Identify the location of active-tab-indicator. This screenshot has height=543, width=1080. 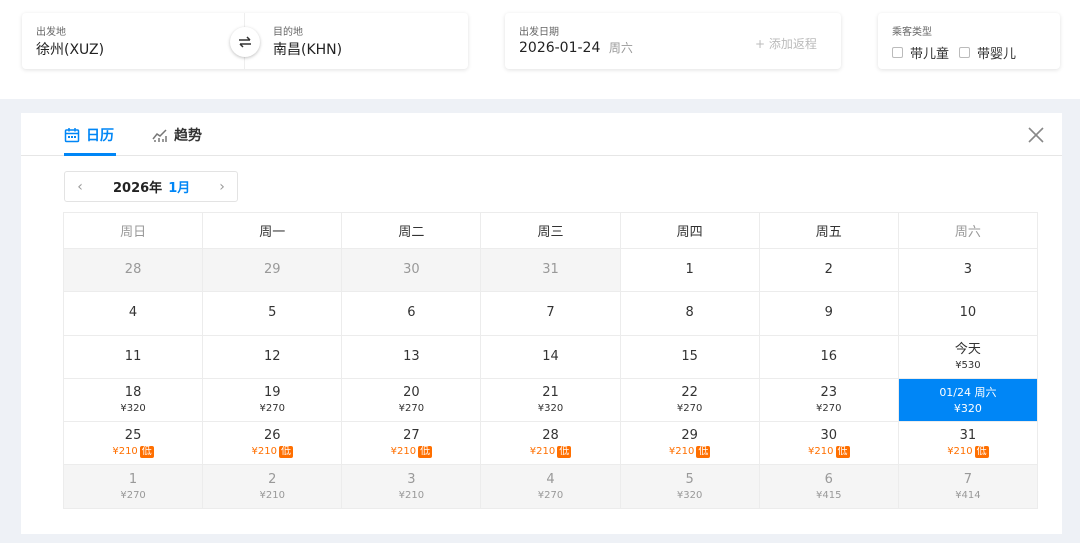
(90, 154).